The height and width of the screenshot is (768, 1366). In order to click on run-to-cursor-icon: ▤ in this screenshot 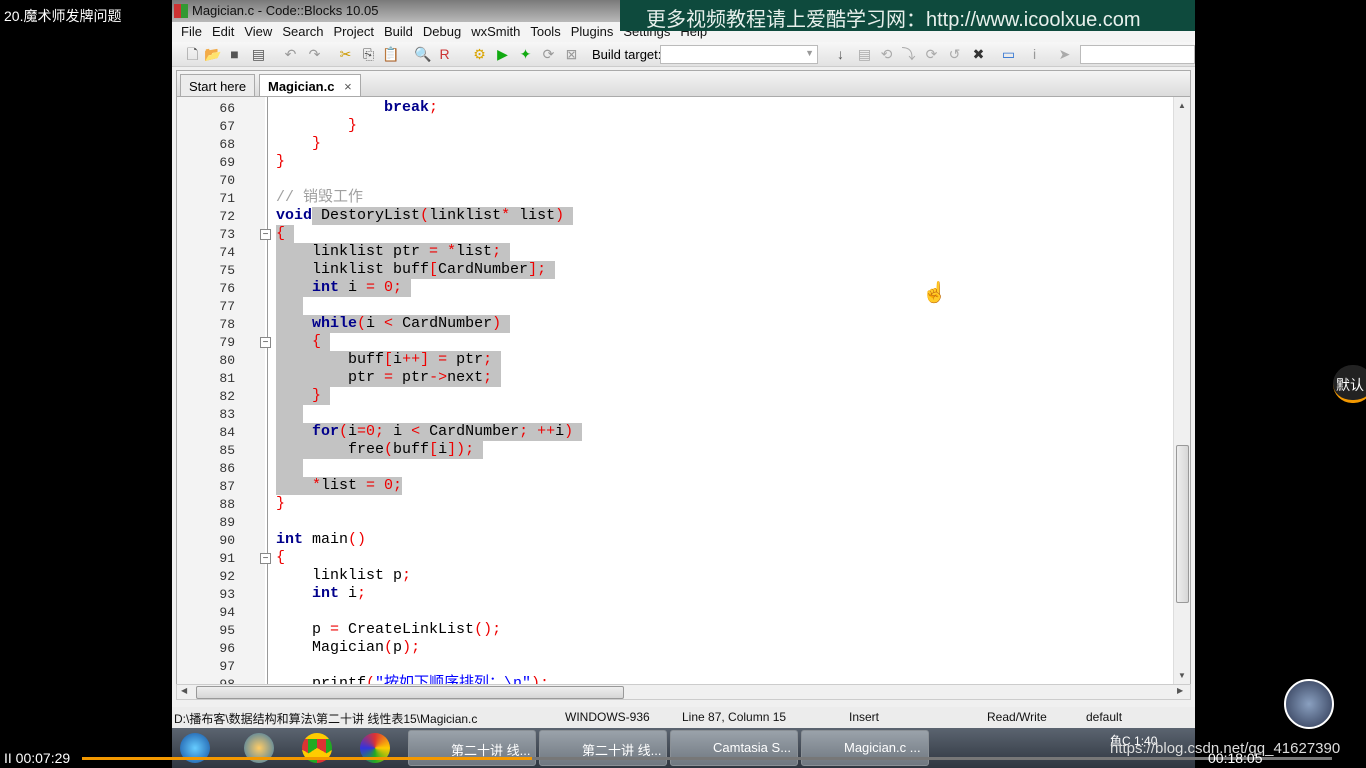, I will do `click(864, 54)`.